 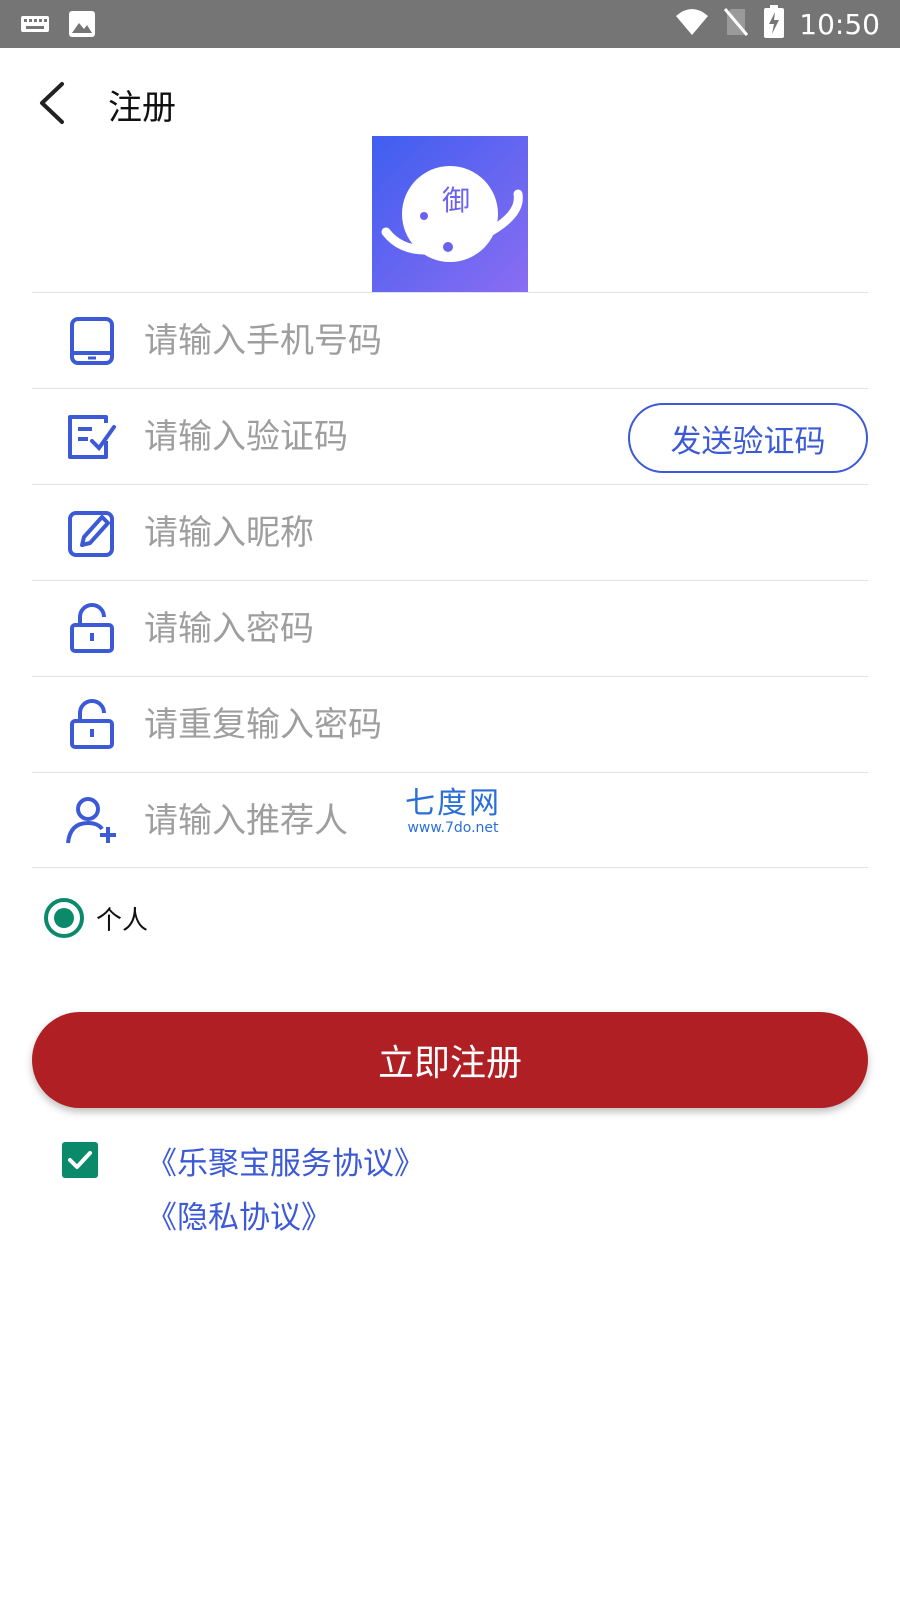 I want to click on agreement-checkbox, so click(x=80, y=1160).